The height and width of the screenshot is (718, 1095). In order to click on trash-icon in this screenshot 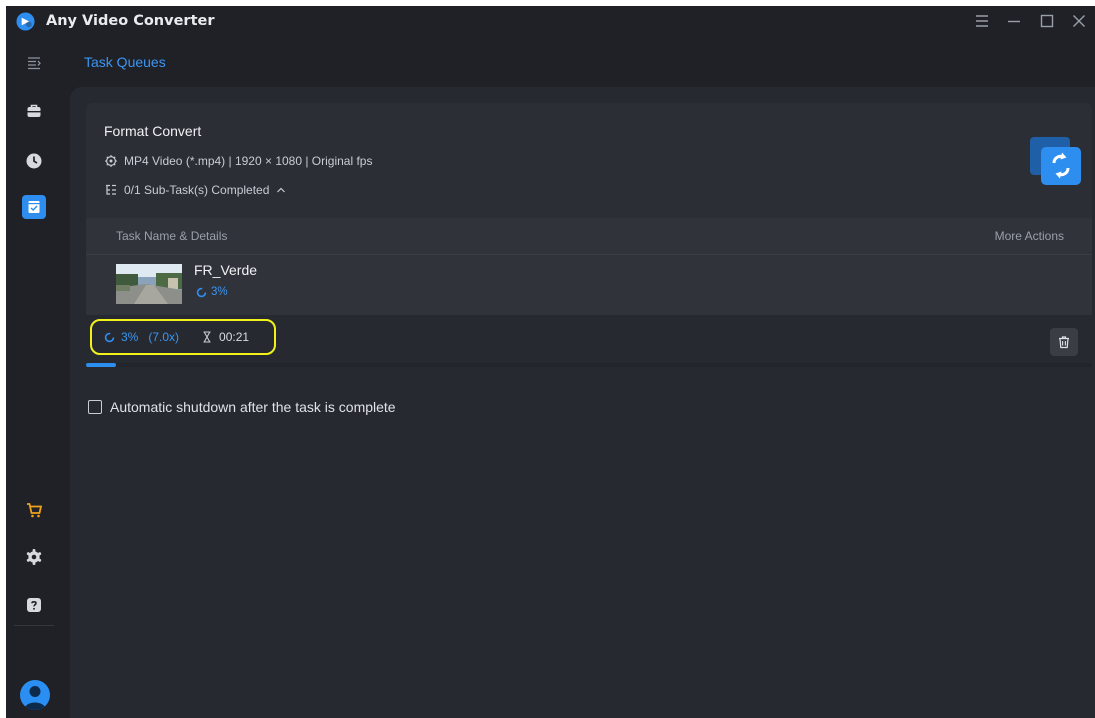, I will do `click(1064, 342)`.